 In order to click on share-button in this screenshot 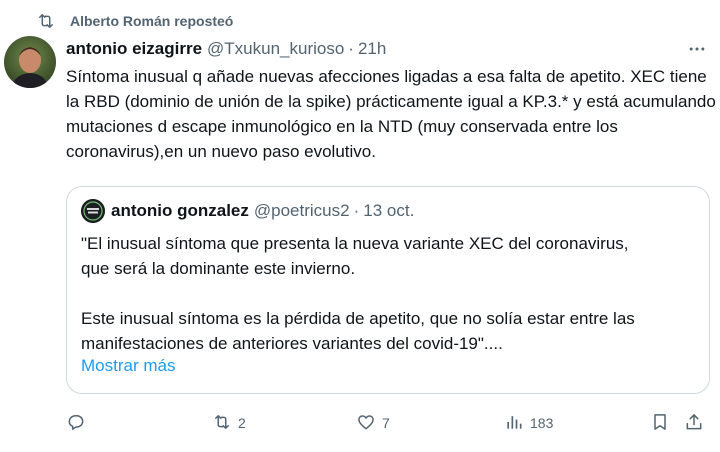, I will do `click(694, 423)`.